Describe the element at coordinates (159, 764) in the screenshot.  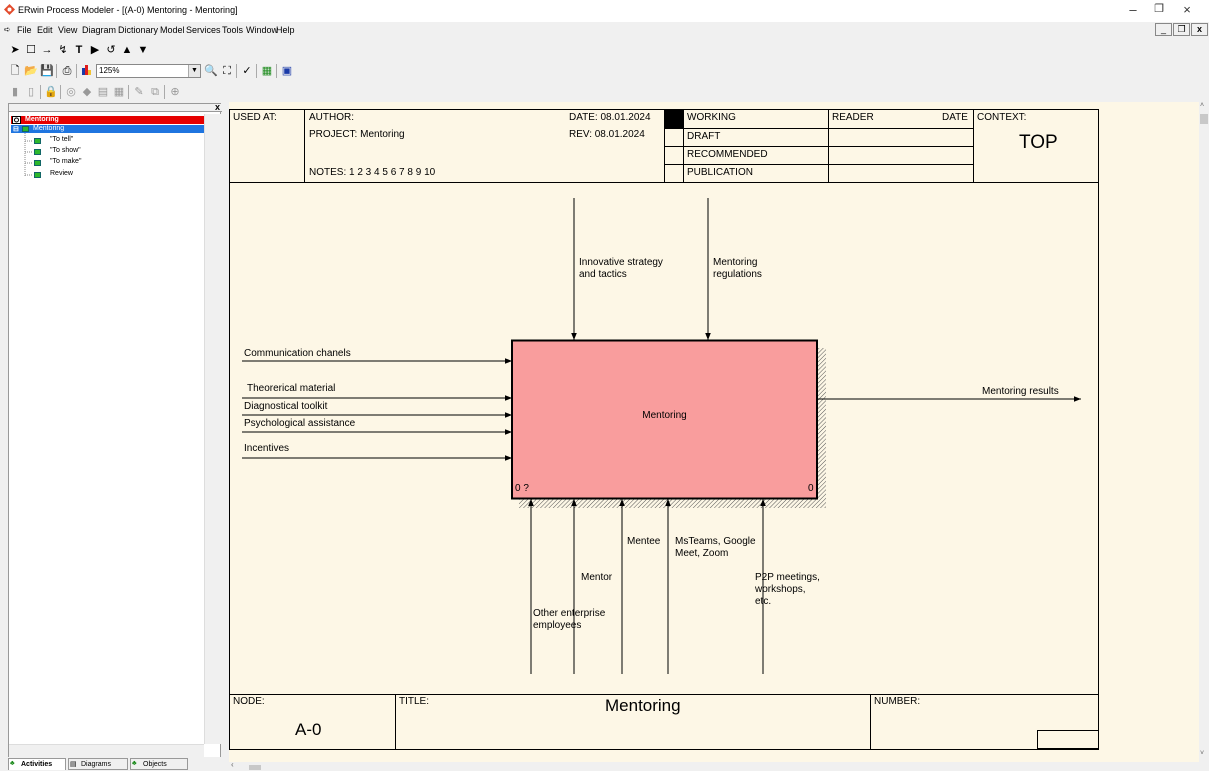
I see `tab-objects: Objects` at that location.